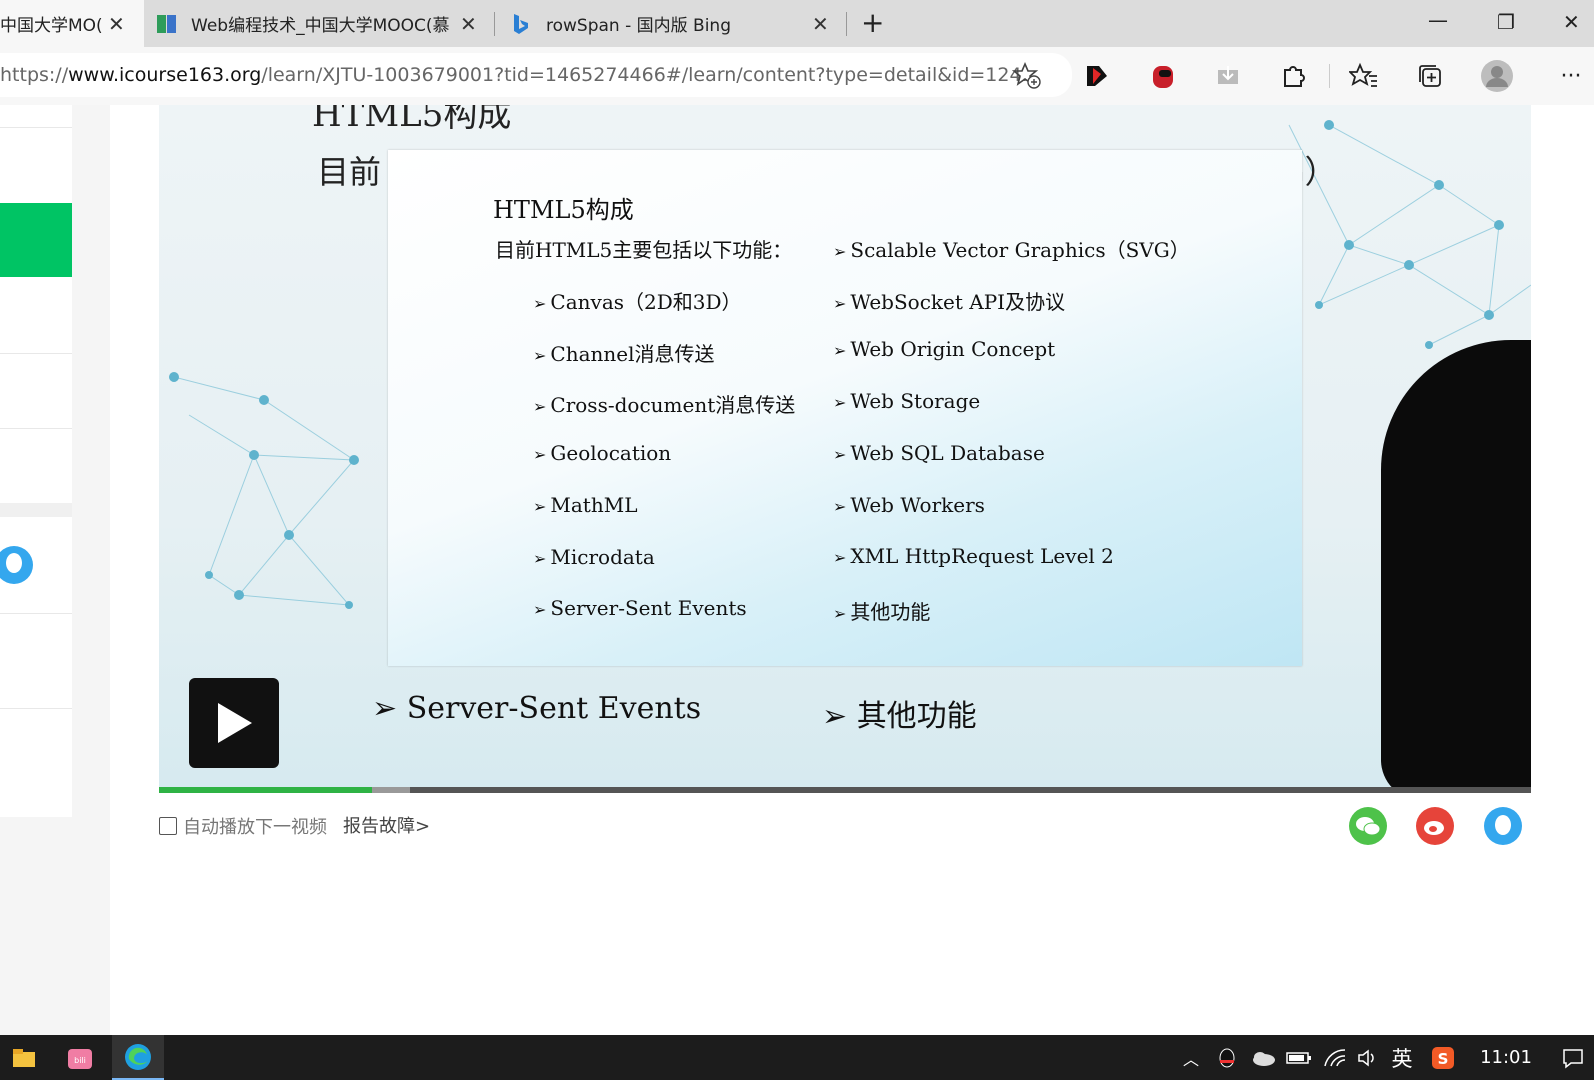 This screenshot has width=1594, height=1080. What do you see at coordinates (1263, 1057) in the screenshot?
I see `onedrive-icon` at bounding box center [1263, 1057].